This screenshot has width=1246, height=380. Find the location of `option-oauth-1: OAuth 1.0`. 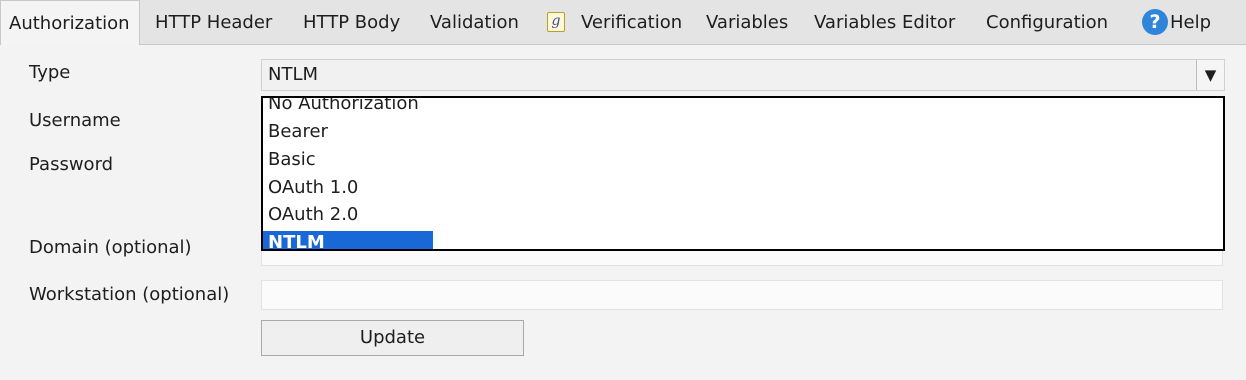

option-oauth-1: OAuth 1.0 is located at coordinates (310, 189).